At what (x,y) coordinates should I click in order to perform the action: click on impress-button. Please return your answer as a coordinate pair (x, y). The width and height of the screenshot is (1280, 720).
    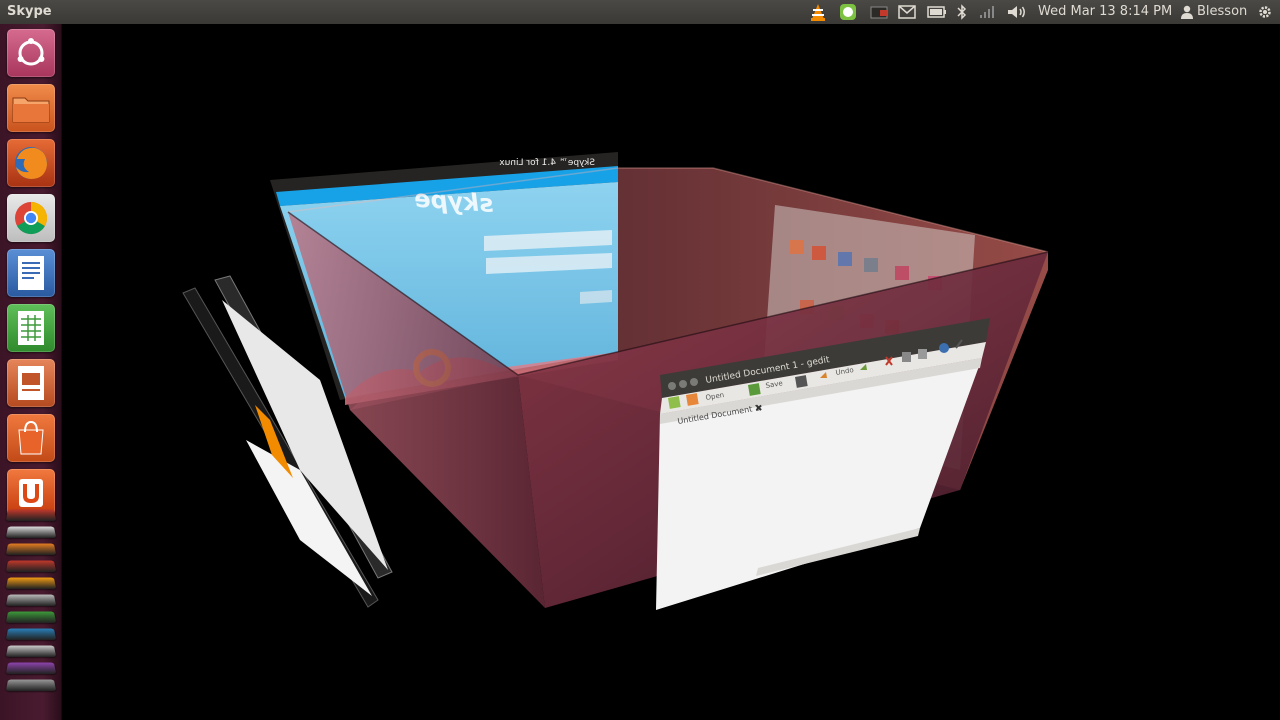
    Looking at the image, I should click on (31, 383).